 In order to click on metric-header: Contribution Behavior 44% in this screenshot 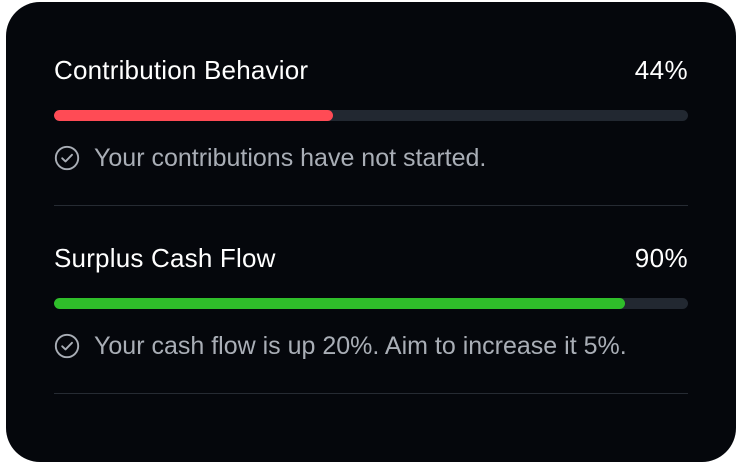, I will do `click(371, 70)`.